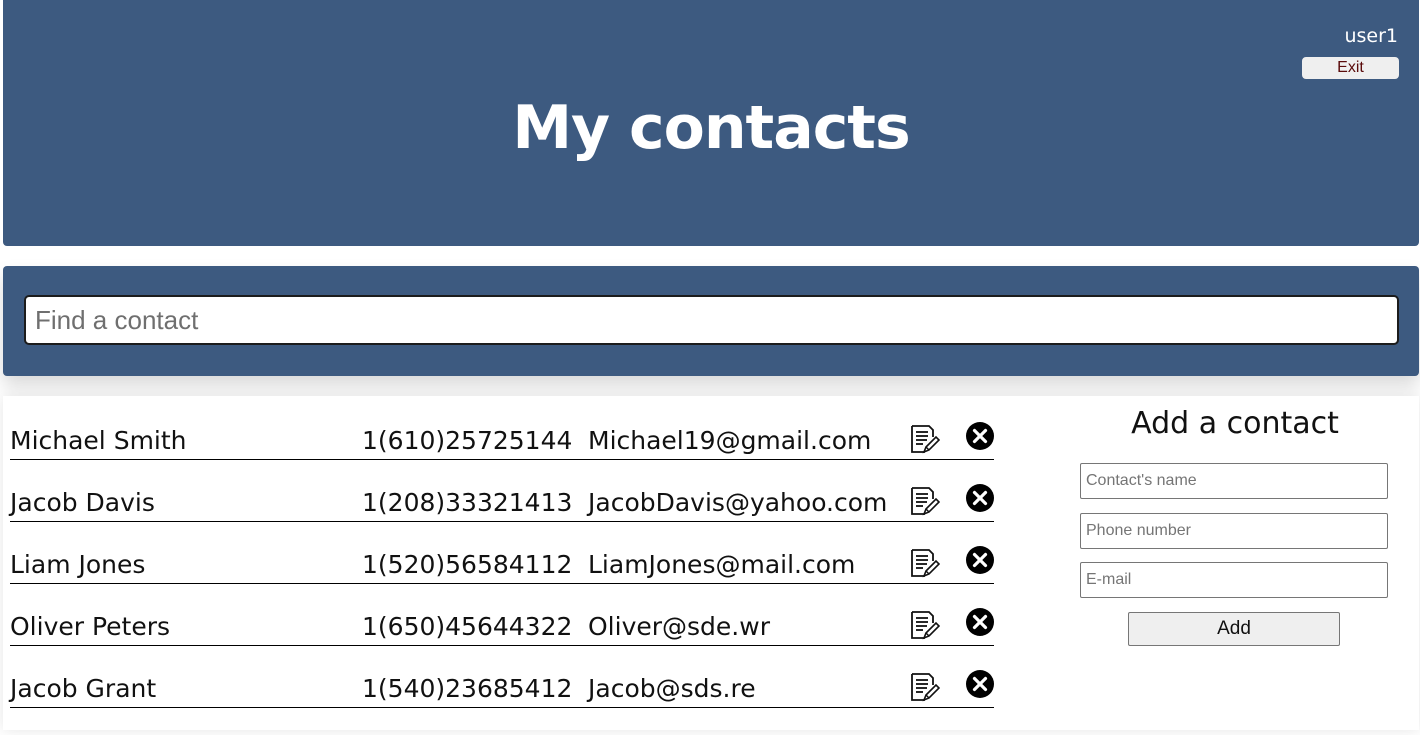  I want to click on contact-email: Michael19@gmail.com, so click(730, 440).